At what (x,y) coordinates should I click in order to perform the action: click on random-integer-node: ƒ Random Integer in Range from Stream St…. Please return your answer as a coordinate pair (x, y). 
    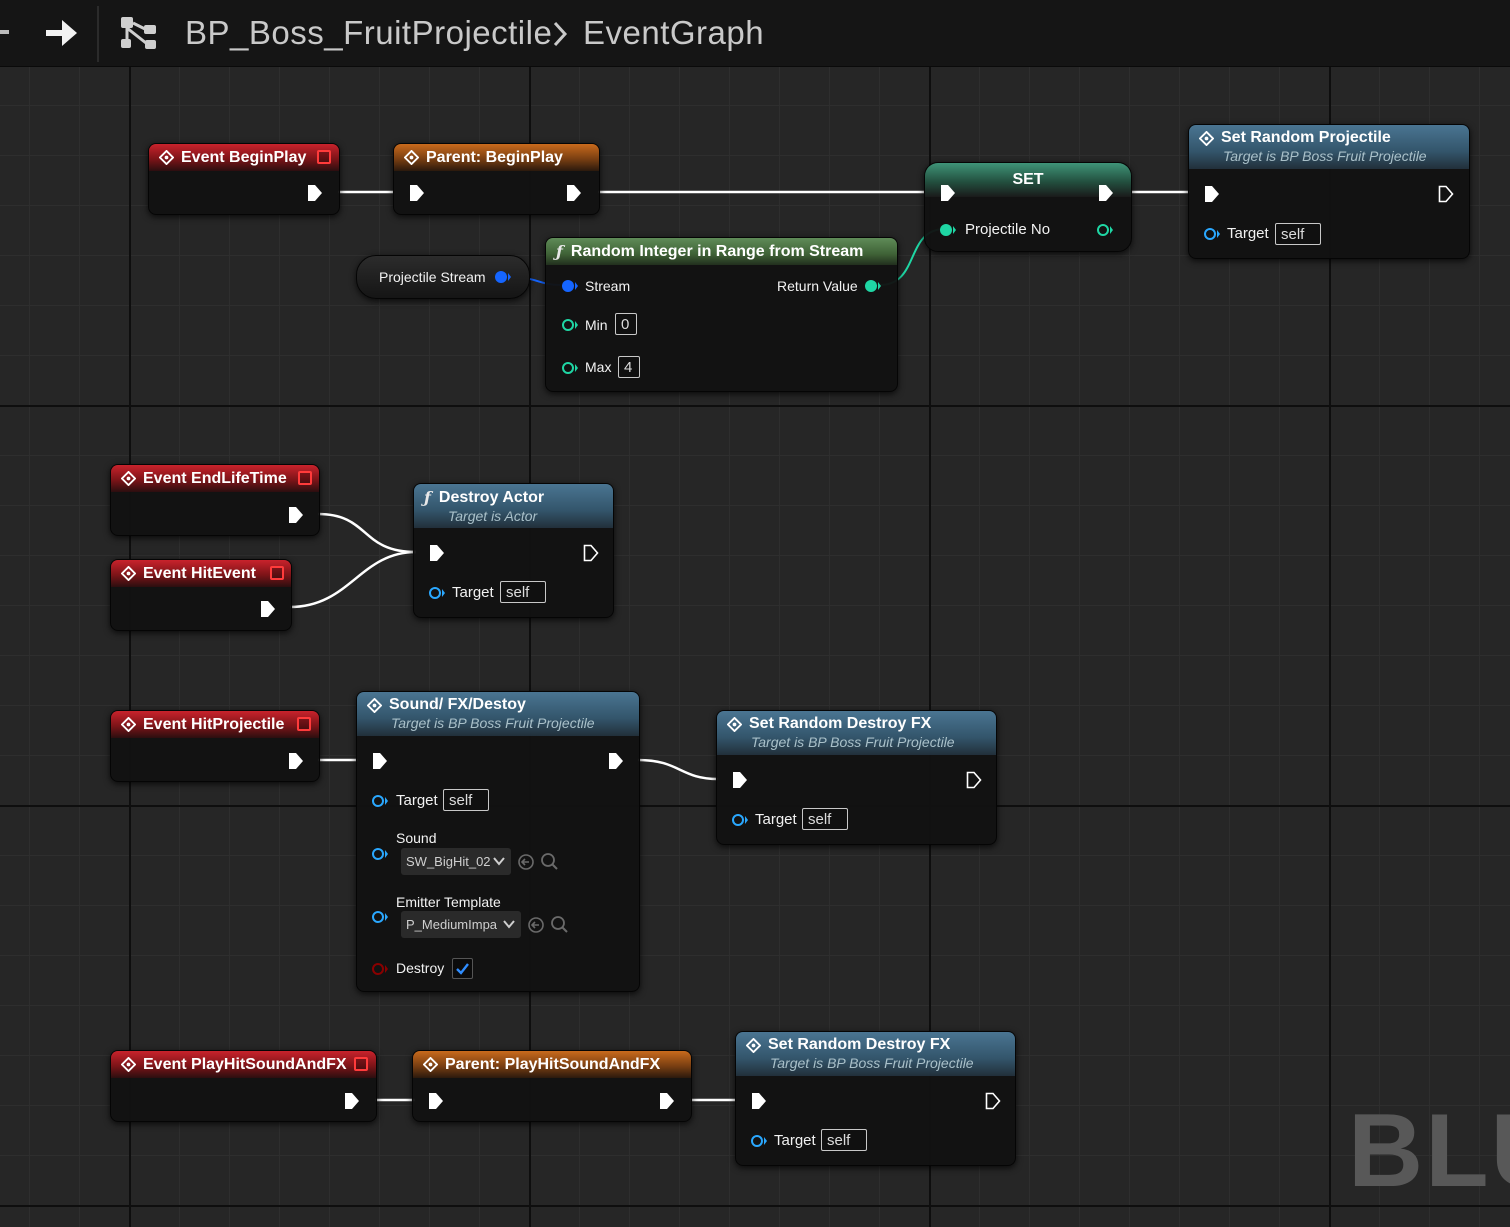
    Looking at the image, I should click on (721, 314).